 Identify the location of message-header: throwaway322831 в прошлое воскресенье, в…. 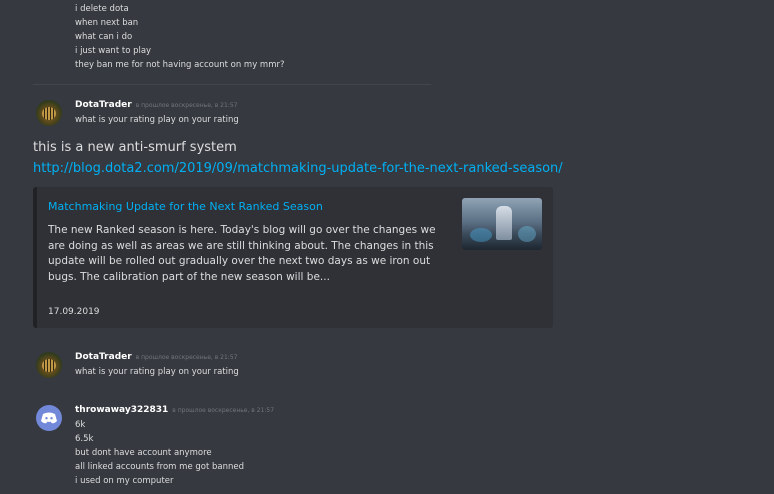
(174, 410).